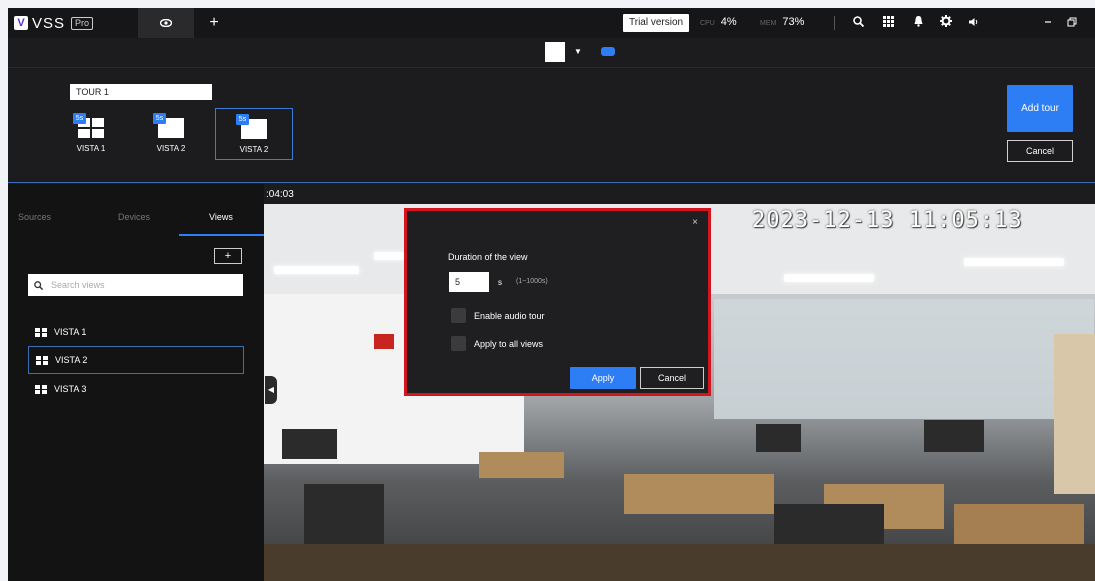 The width and height of the screenshot is (1095, 581). I want to click on collapse-sidebar-handle: ◀, so click(271, 390).